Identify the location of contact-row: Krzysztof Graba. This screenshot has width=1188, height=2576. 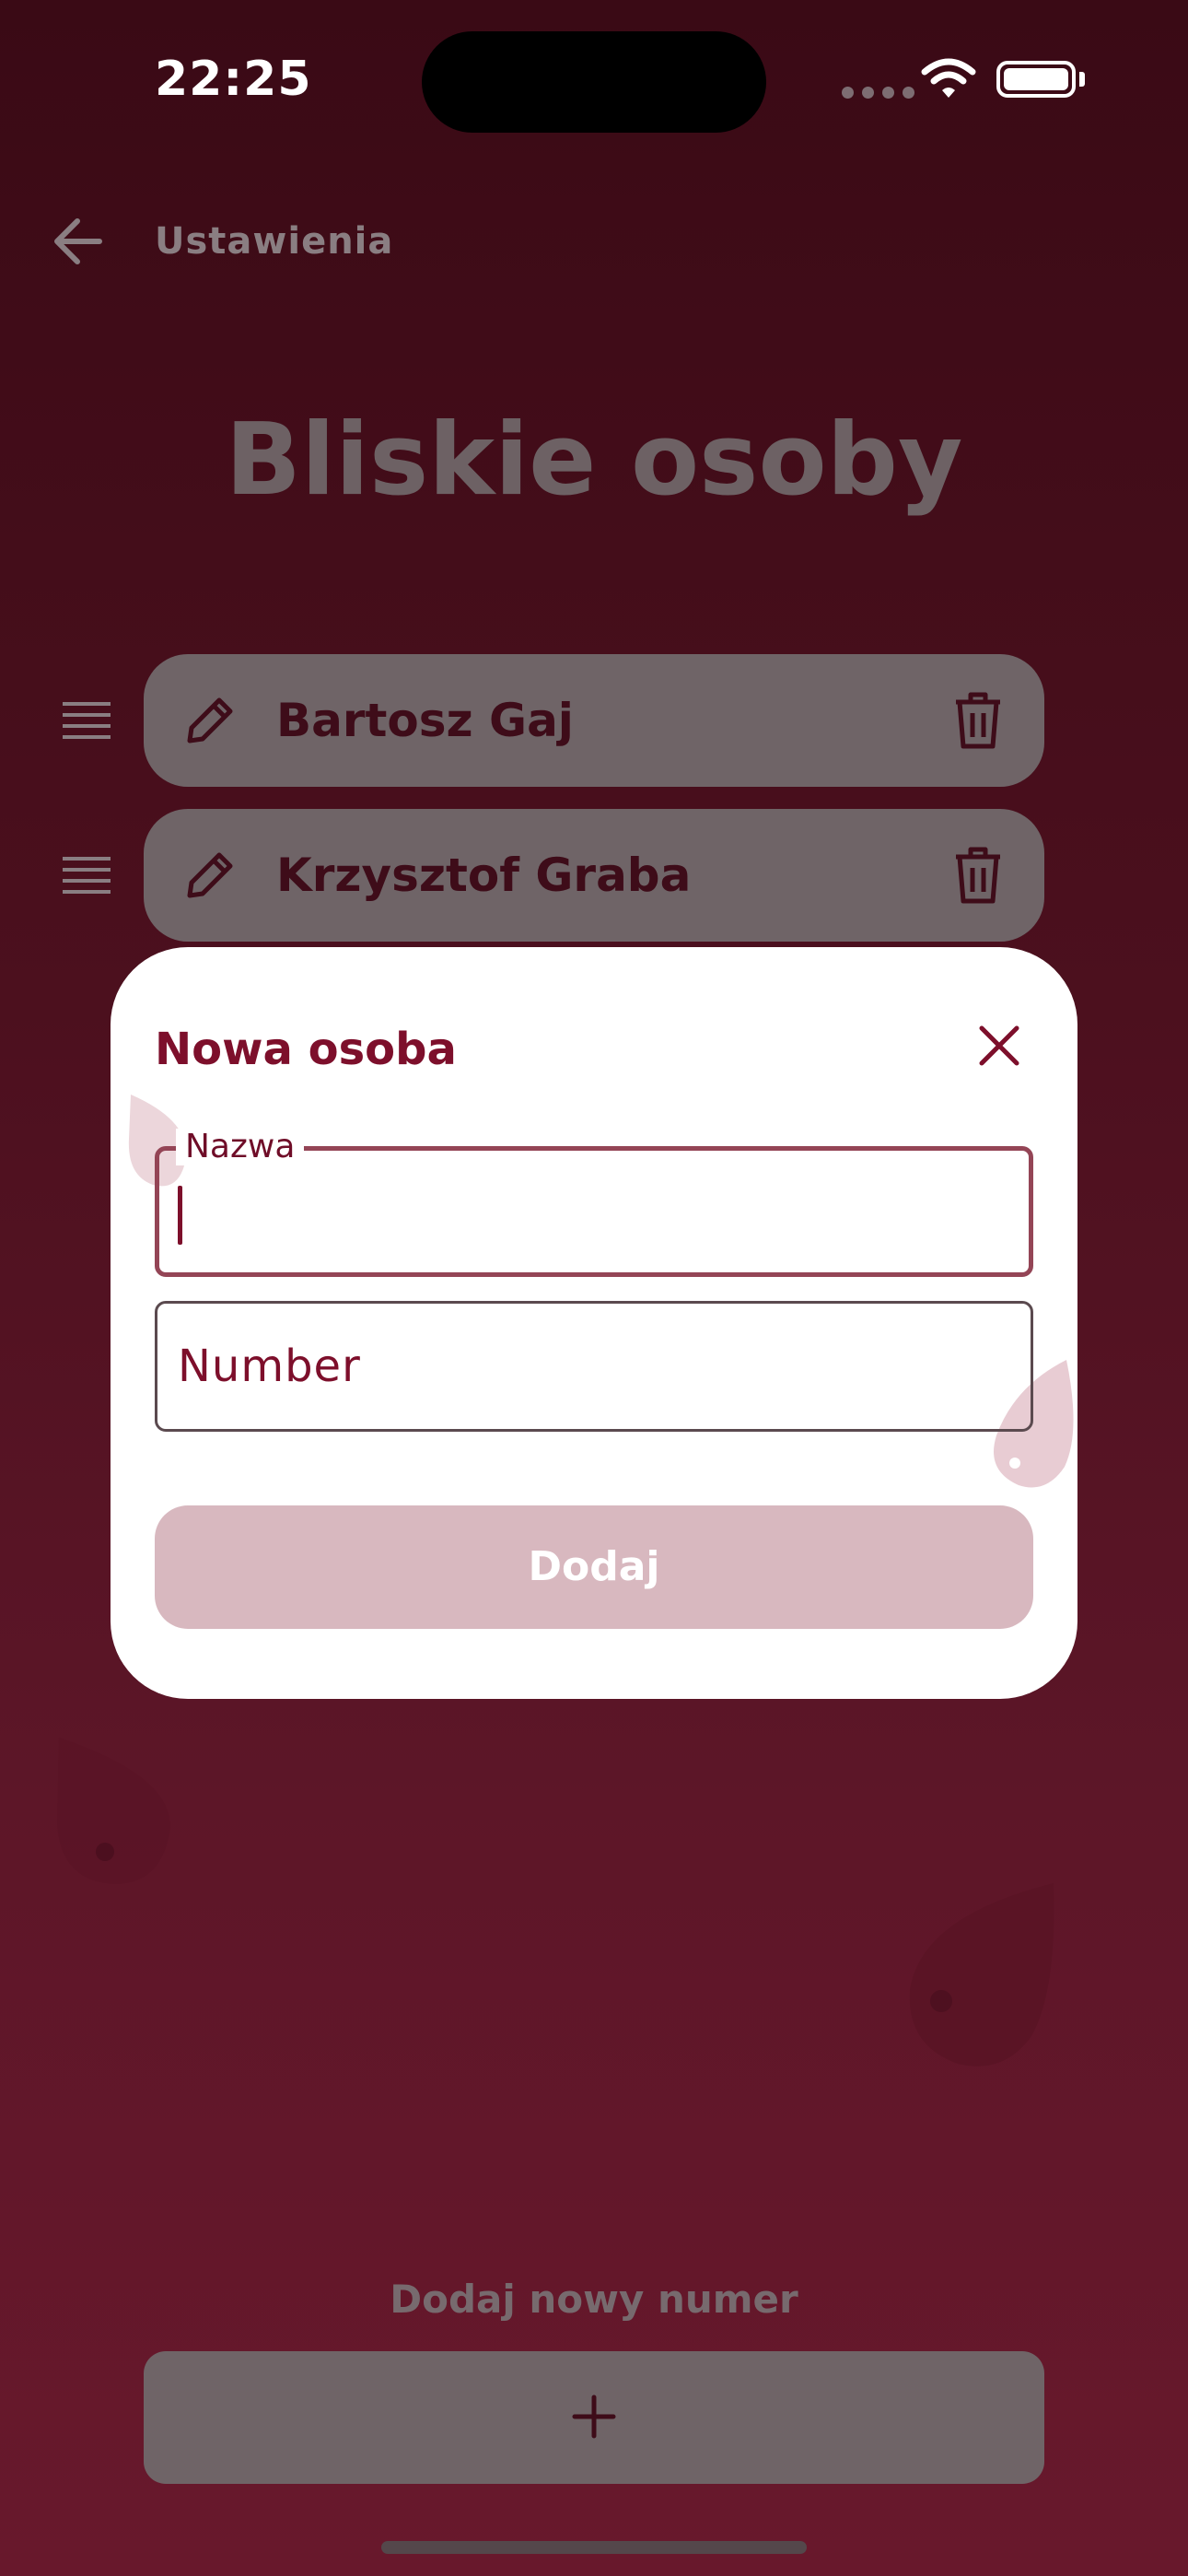
(594, 875).